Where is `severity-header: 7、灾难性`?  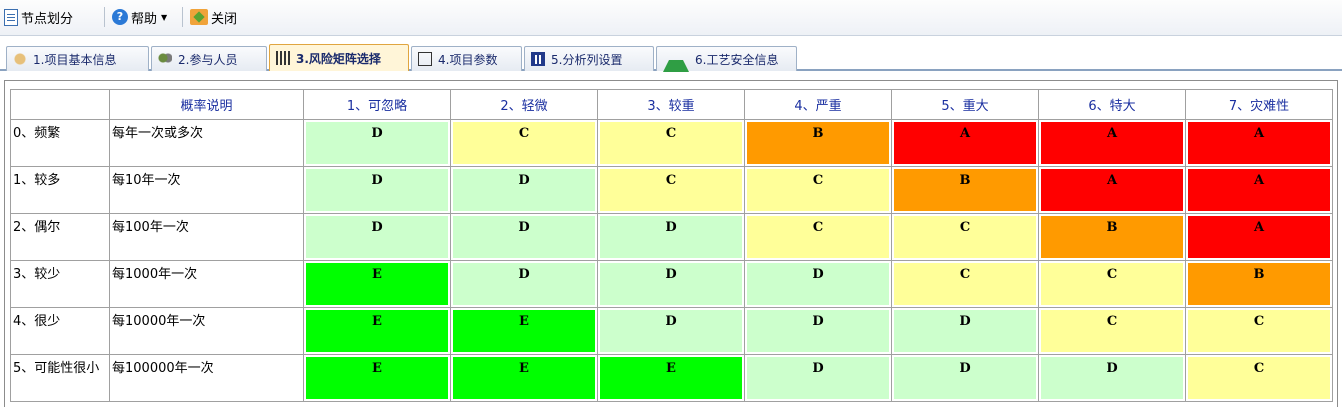
severity-header: 7、灾难性 is located at coordinates (1259, 104).